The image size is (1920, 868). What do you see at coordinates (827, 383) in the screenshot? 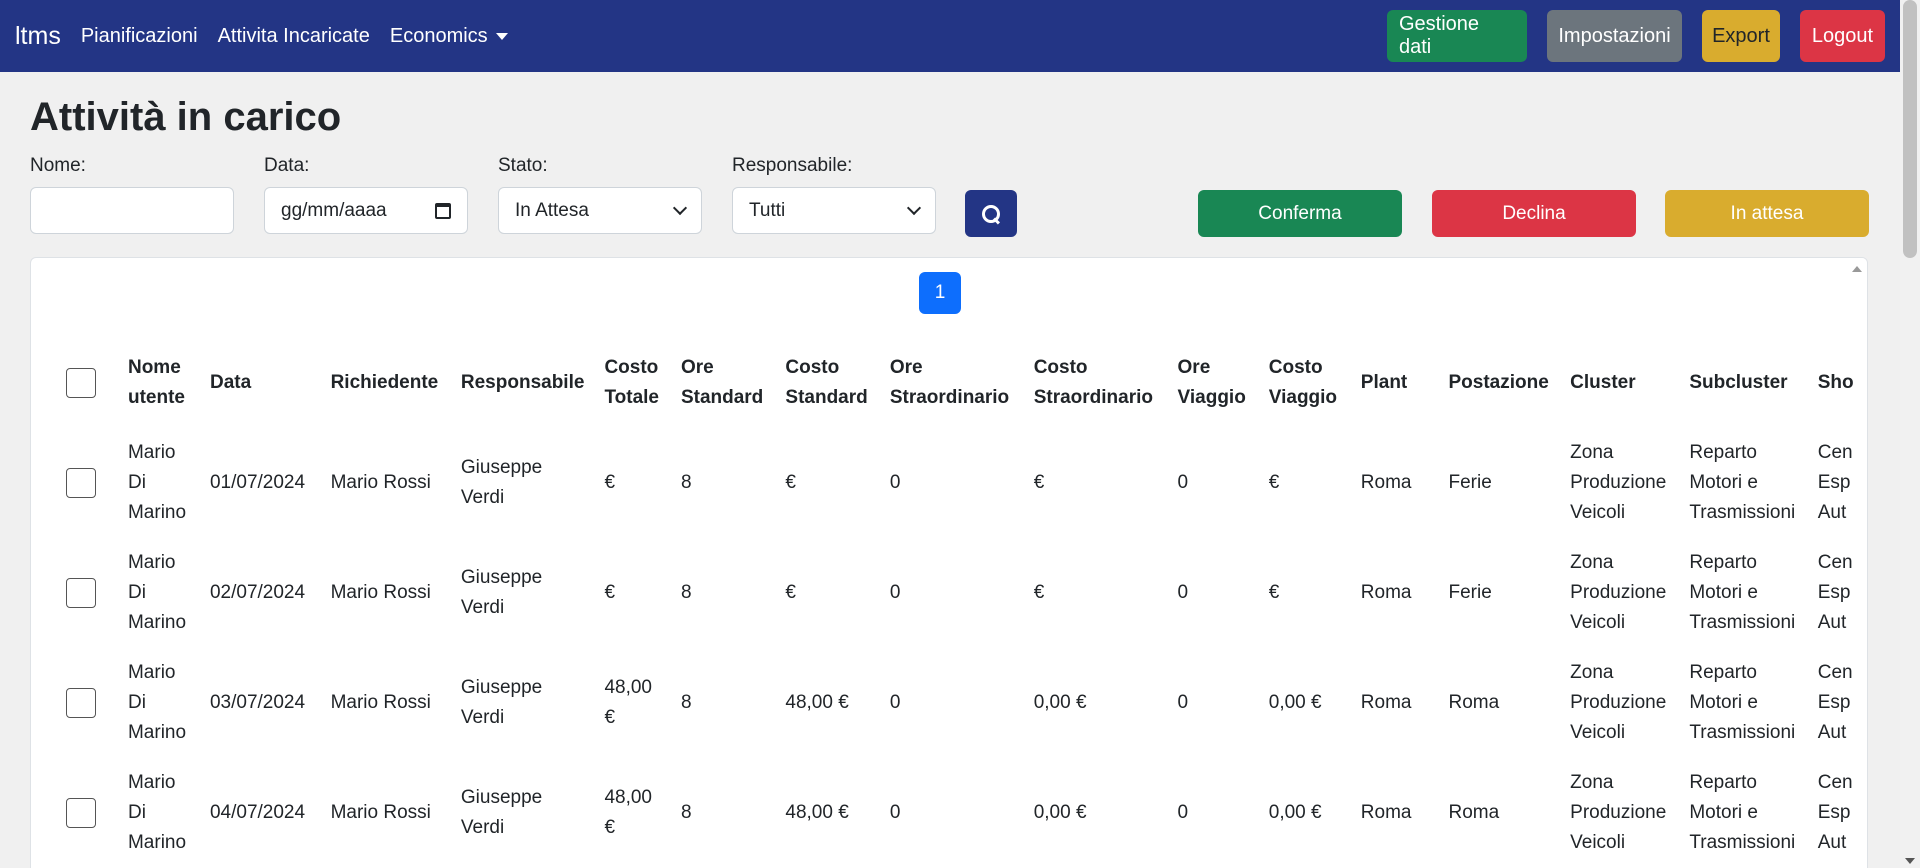
I see `header-costo-standard: Costo Standard` at bounding box center [827, 383].